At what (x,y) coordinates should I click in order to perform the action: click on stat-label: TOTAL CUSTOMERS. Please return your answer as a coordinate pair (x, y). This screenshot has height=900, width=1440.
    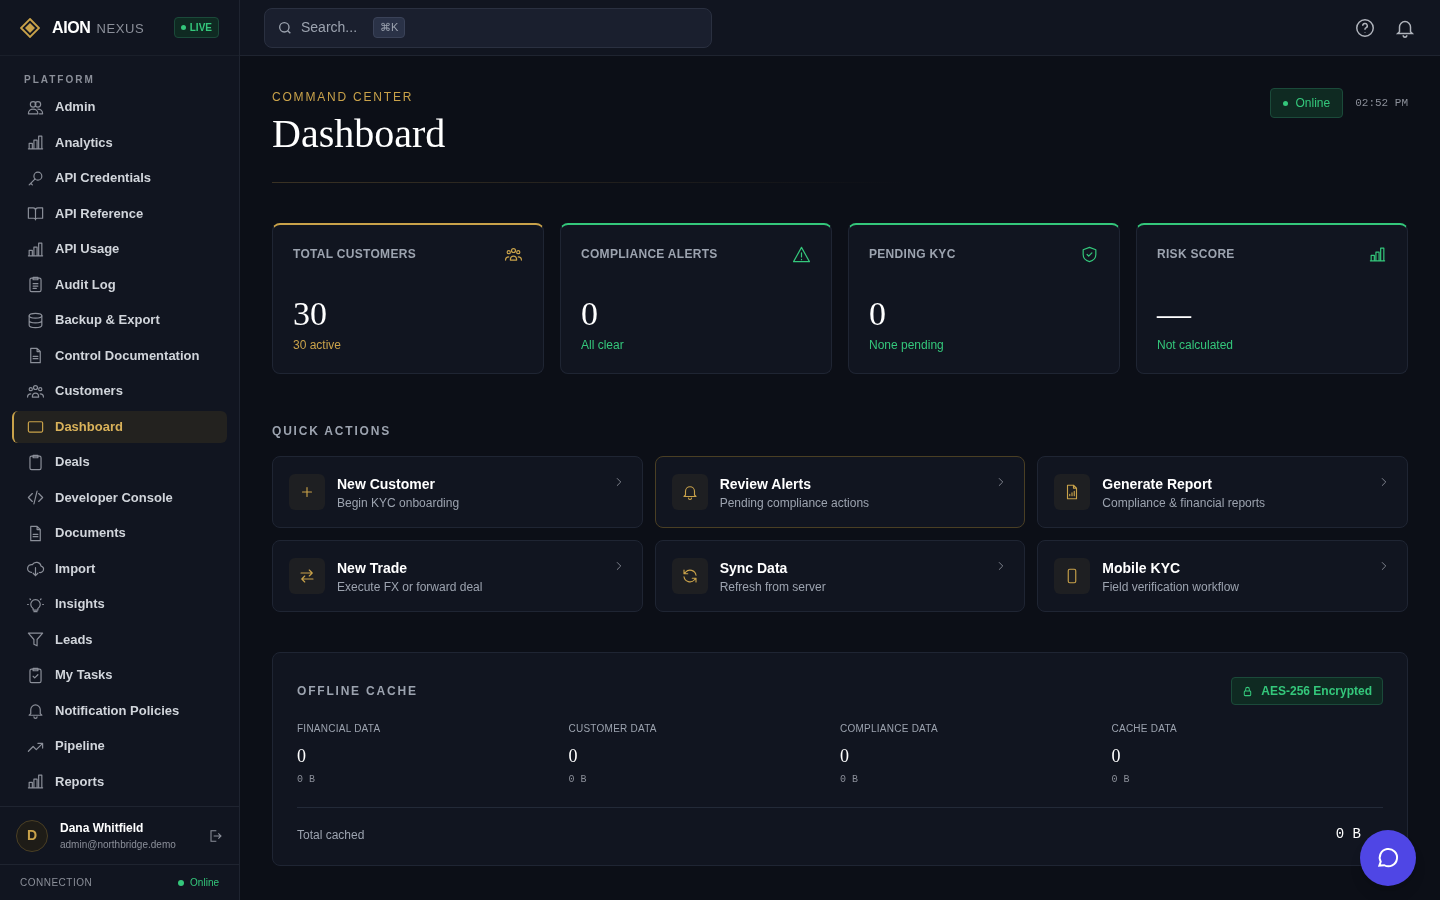
    Looking at the image, I should click on (354, 254).